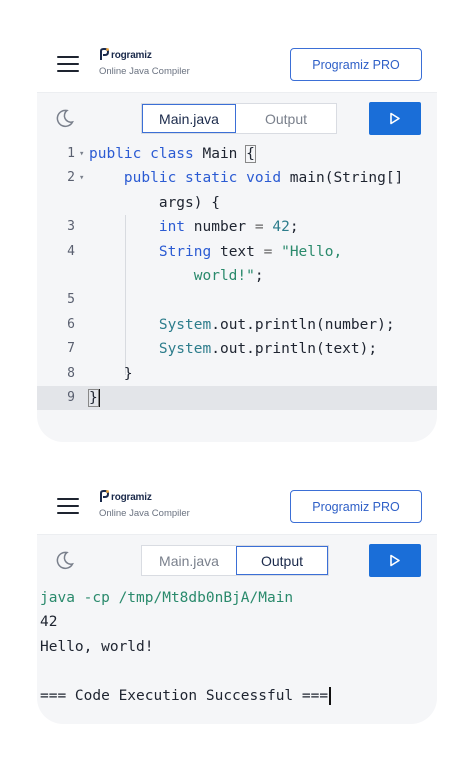  What do you see at coordinates (228, 275) in the screenshot?
I see `code-text: world!";` at bounding box center [228, 275].